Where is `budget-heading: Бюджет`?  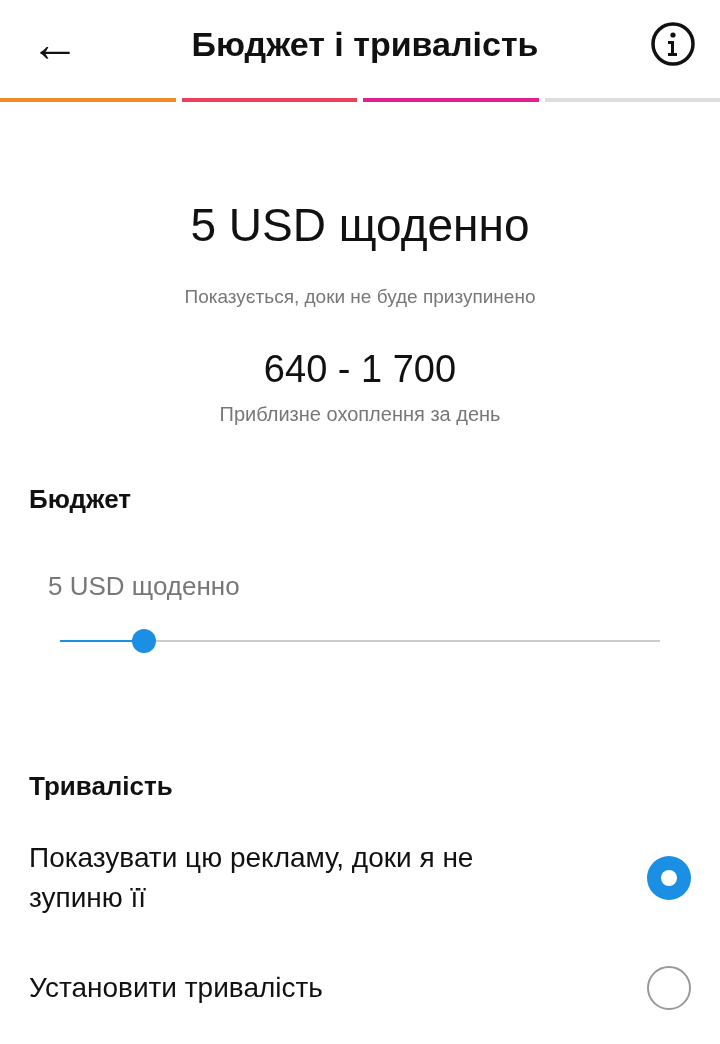 budget-heading: Бюджет is located at coordinates (80, 499).